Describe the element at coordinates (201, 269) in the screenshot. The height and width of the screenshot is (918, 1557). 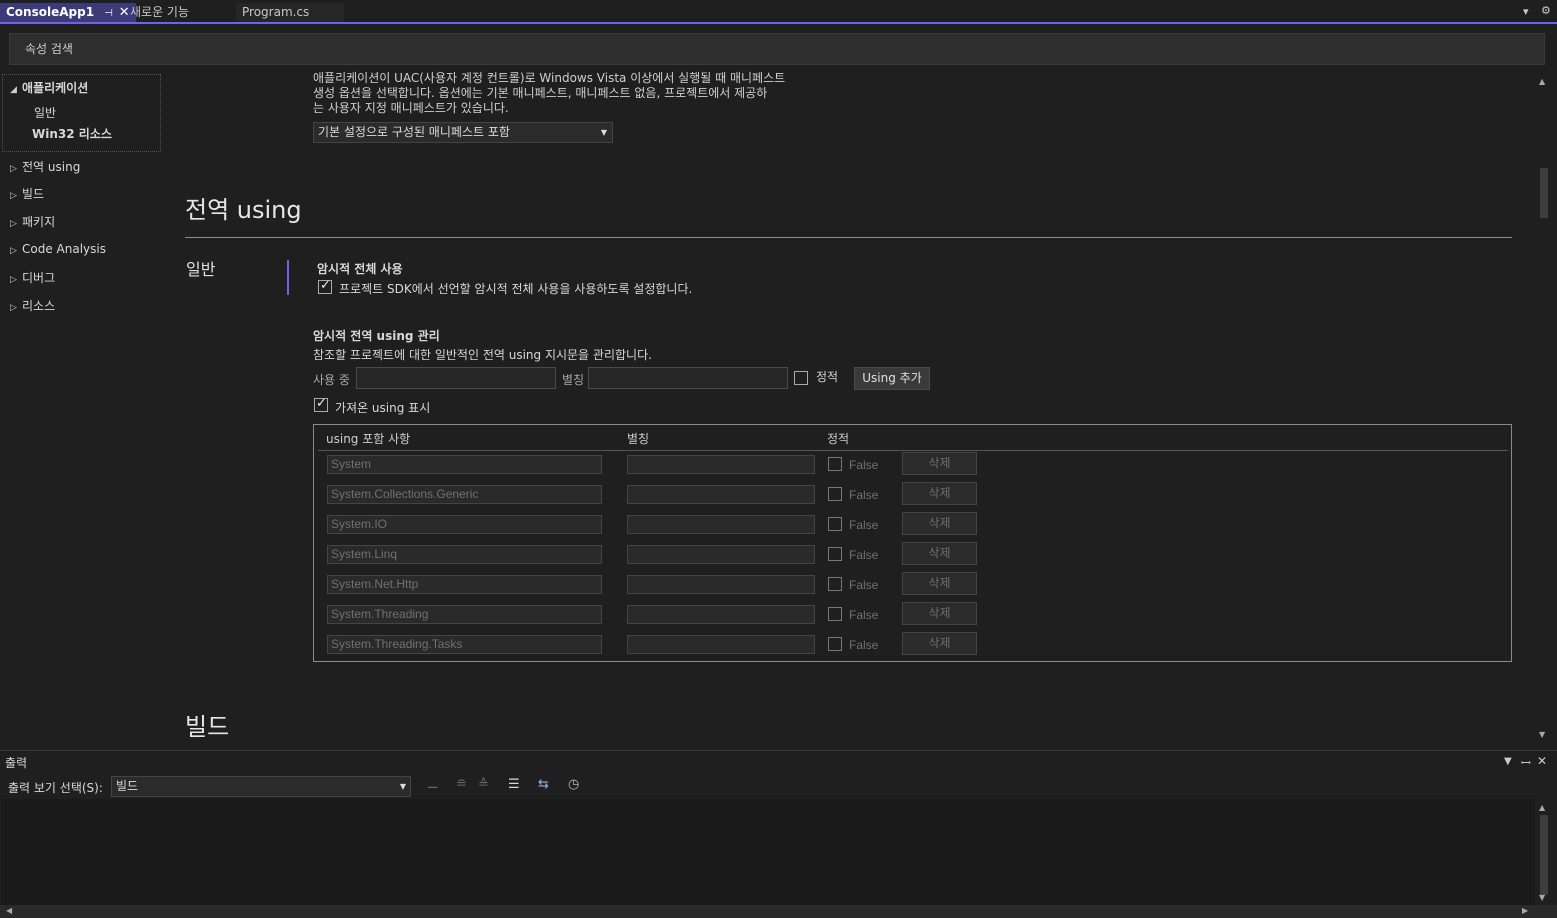
I see `subsection-general: 일반` at that location.